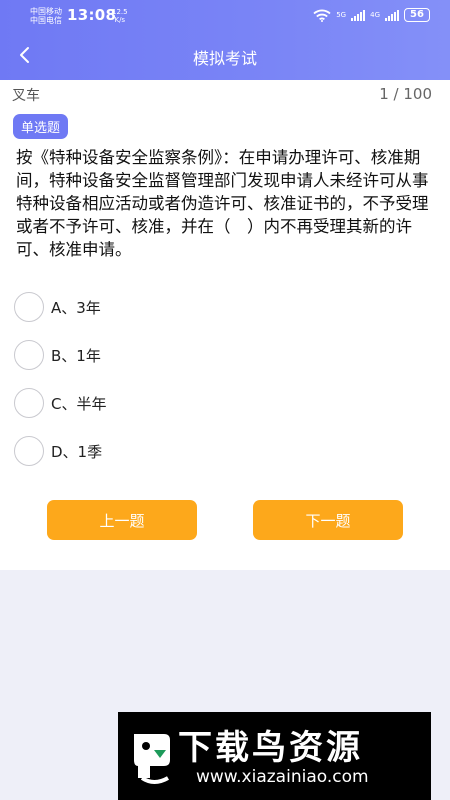 This screenshot has height=800, width=450. What do you see at coordinates (405, 94) in the screenshot?
I see `question-progress: 1 / 100` at bounding box center [405, 94].